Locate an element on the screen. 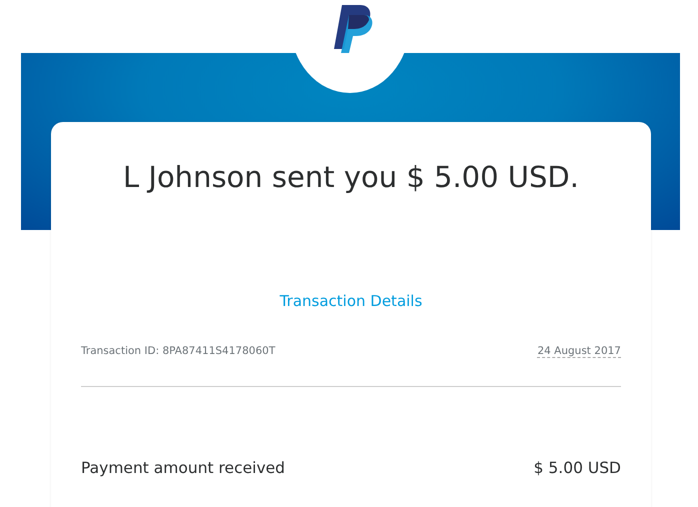  transaction-details-link: Transaction Details is located at coordinates (351, 301).